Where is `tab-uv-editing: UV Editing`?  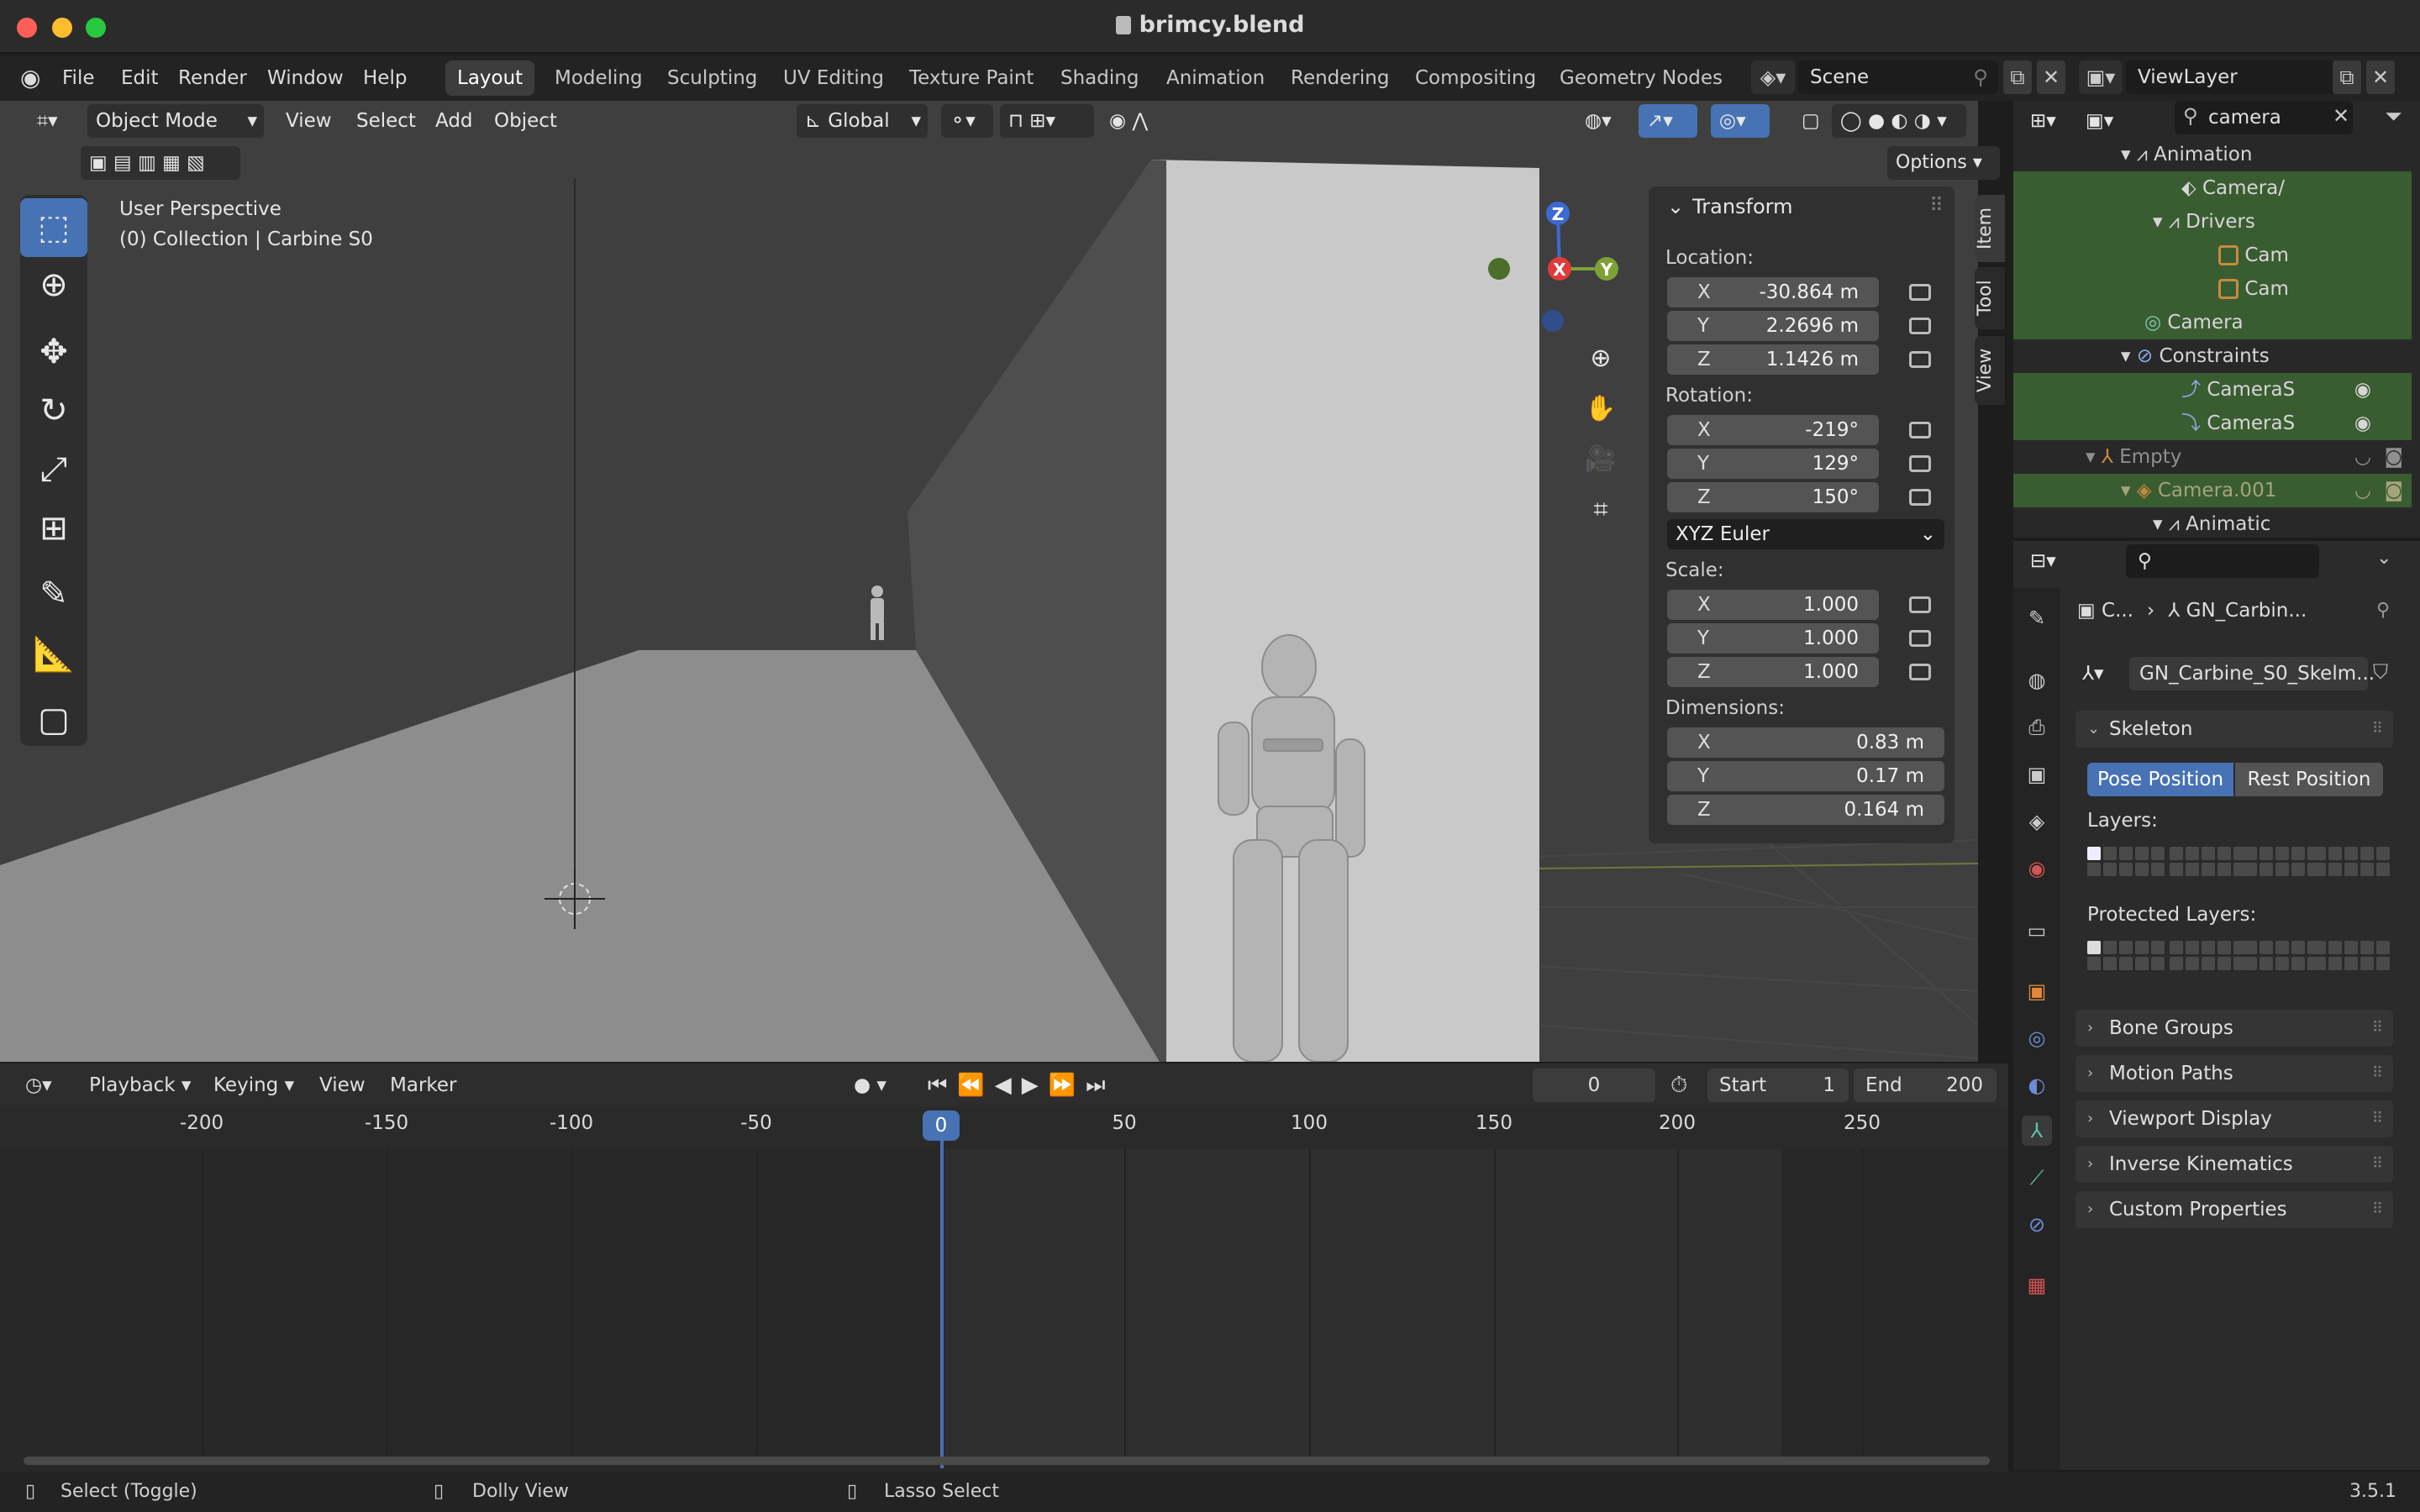
tab-uv-editing: UV Editing is located at coordinates (833, 78).